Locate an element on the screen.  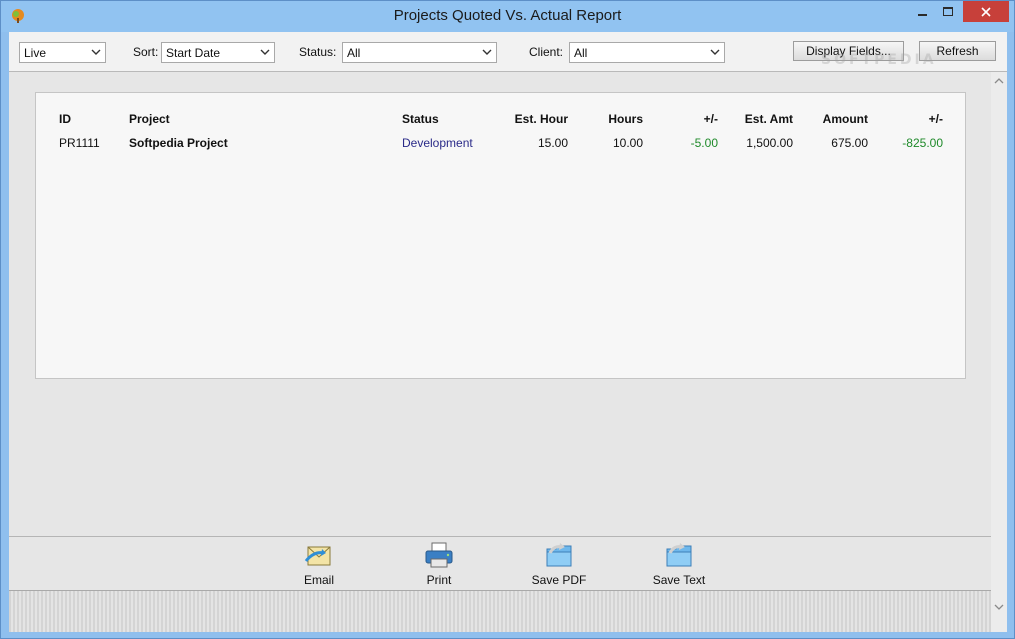
column-header-status: Status is located at coordinates (420, 119).